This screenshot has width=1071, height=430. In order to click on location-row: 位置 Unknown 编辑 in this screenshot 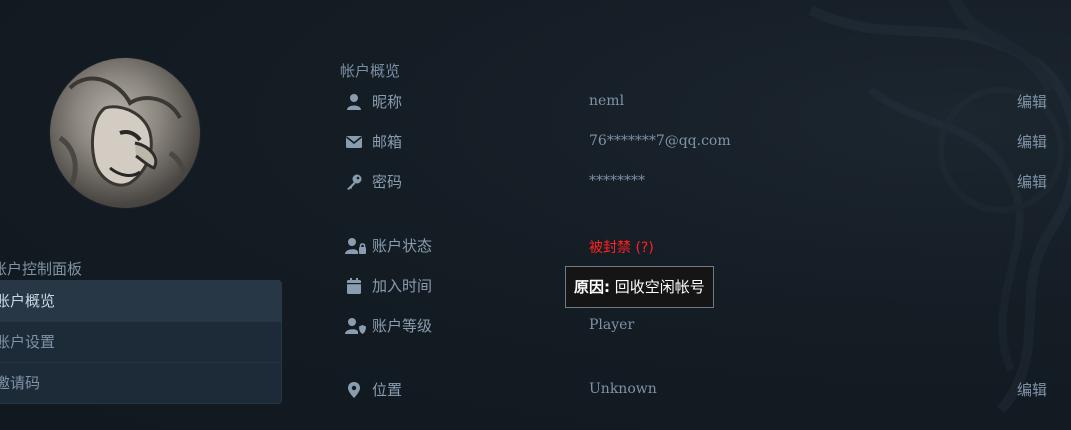, I will do `click(700, 390)`.